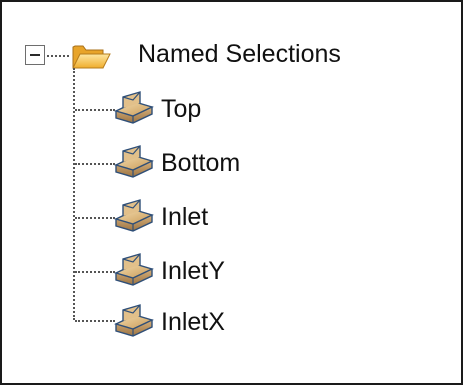 The width and height of the screenshot is (463, 385). Describe the element at coordinates (91, 57) in the screenshot. I see `folder-open-icon` at that location.